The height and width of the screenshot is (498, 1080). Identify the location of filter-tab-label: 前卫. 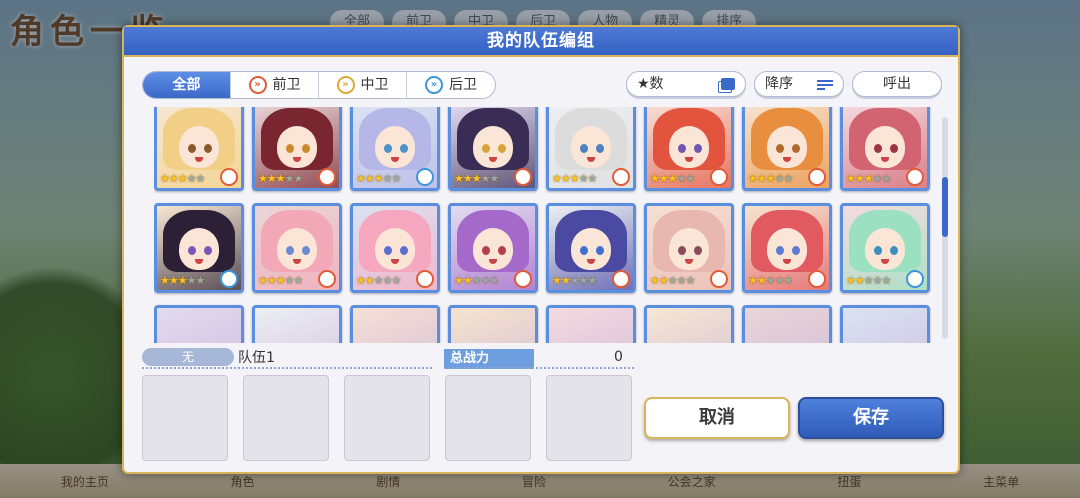
(286, 85).